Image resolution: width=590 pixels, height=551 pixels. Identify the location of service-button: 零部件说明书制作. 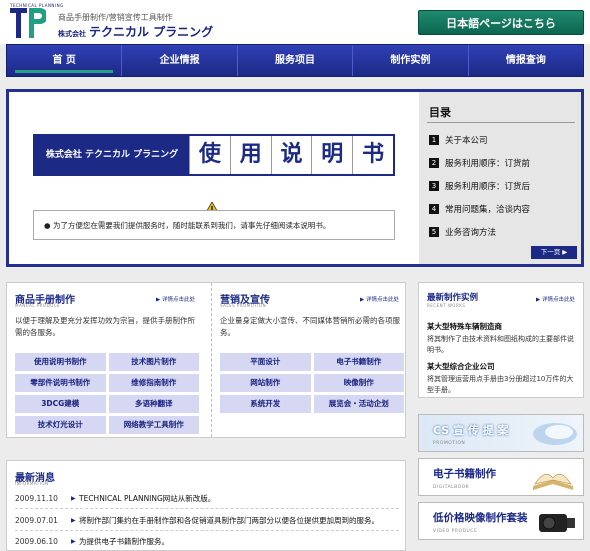
(60, 383).